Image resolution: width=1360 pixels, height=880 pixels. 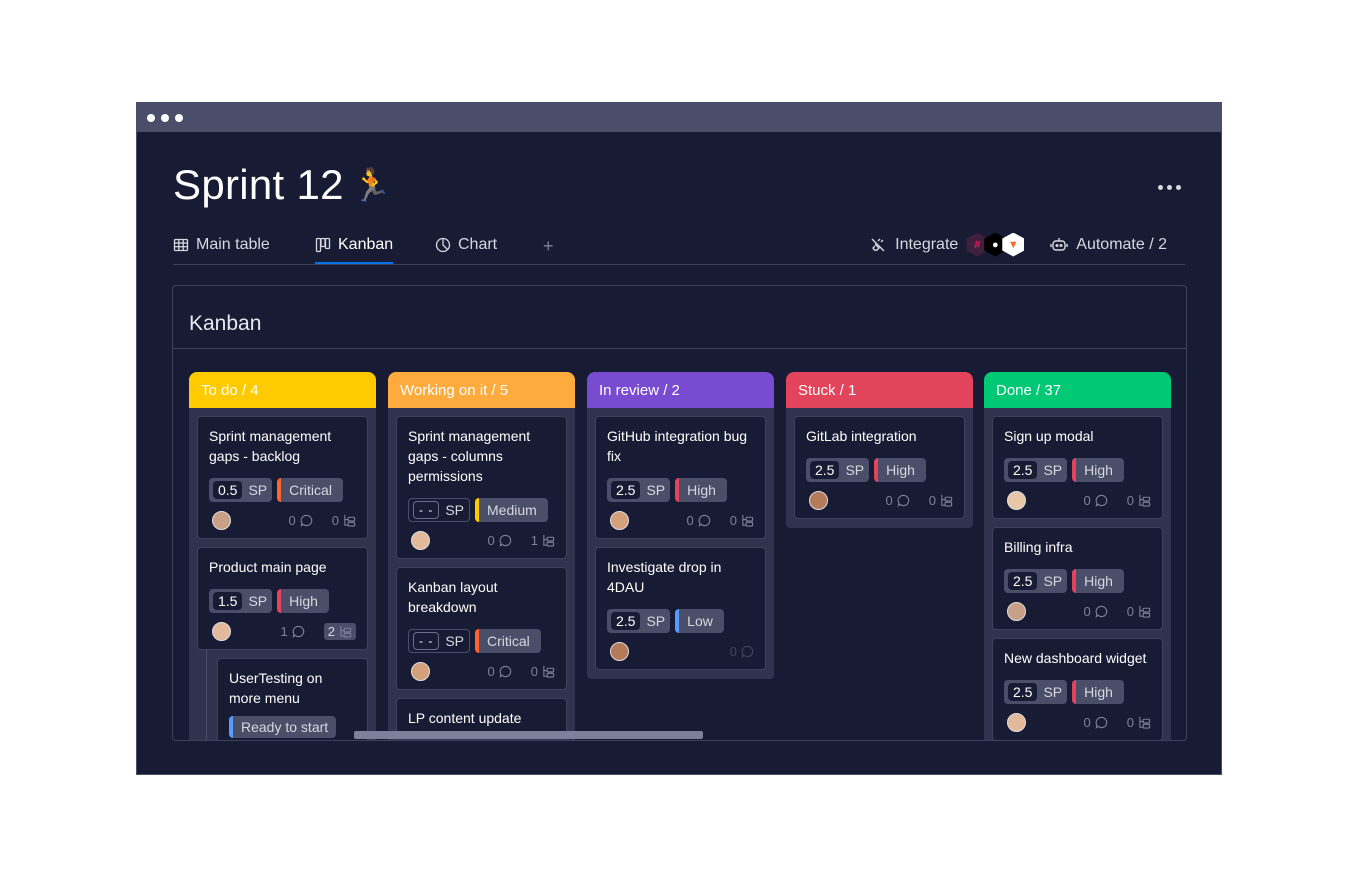 I want to click on kanban-card: Billing infra 2.5 SP High 0 0, so click(x=1077, y=578).